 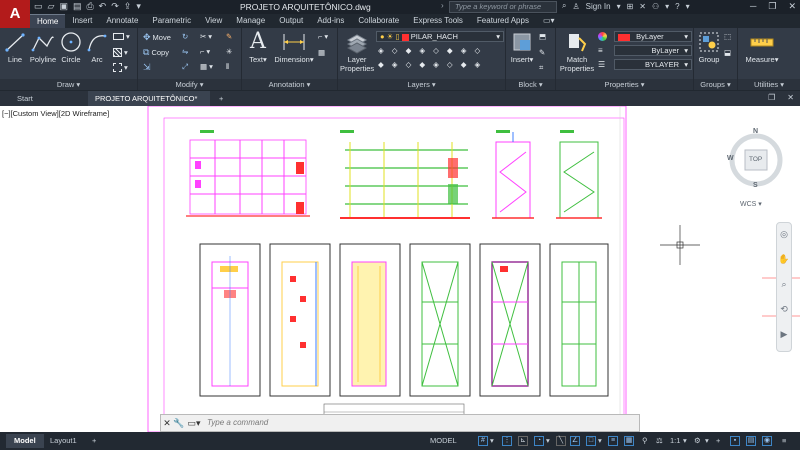 I want to click on search-expand-icon: ›, so click(x=442, y=5).